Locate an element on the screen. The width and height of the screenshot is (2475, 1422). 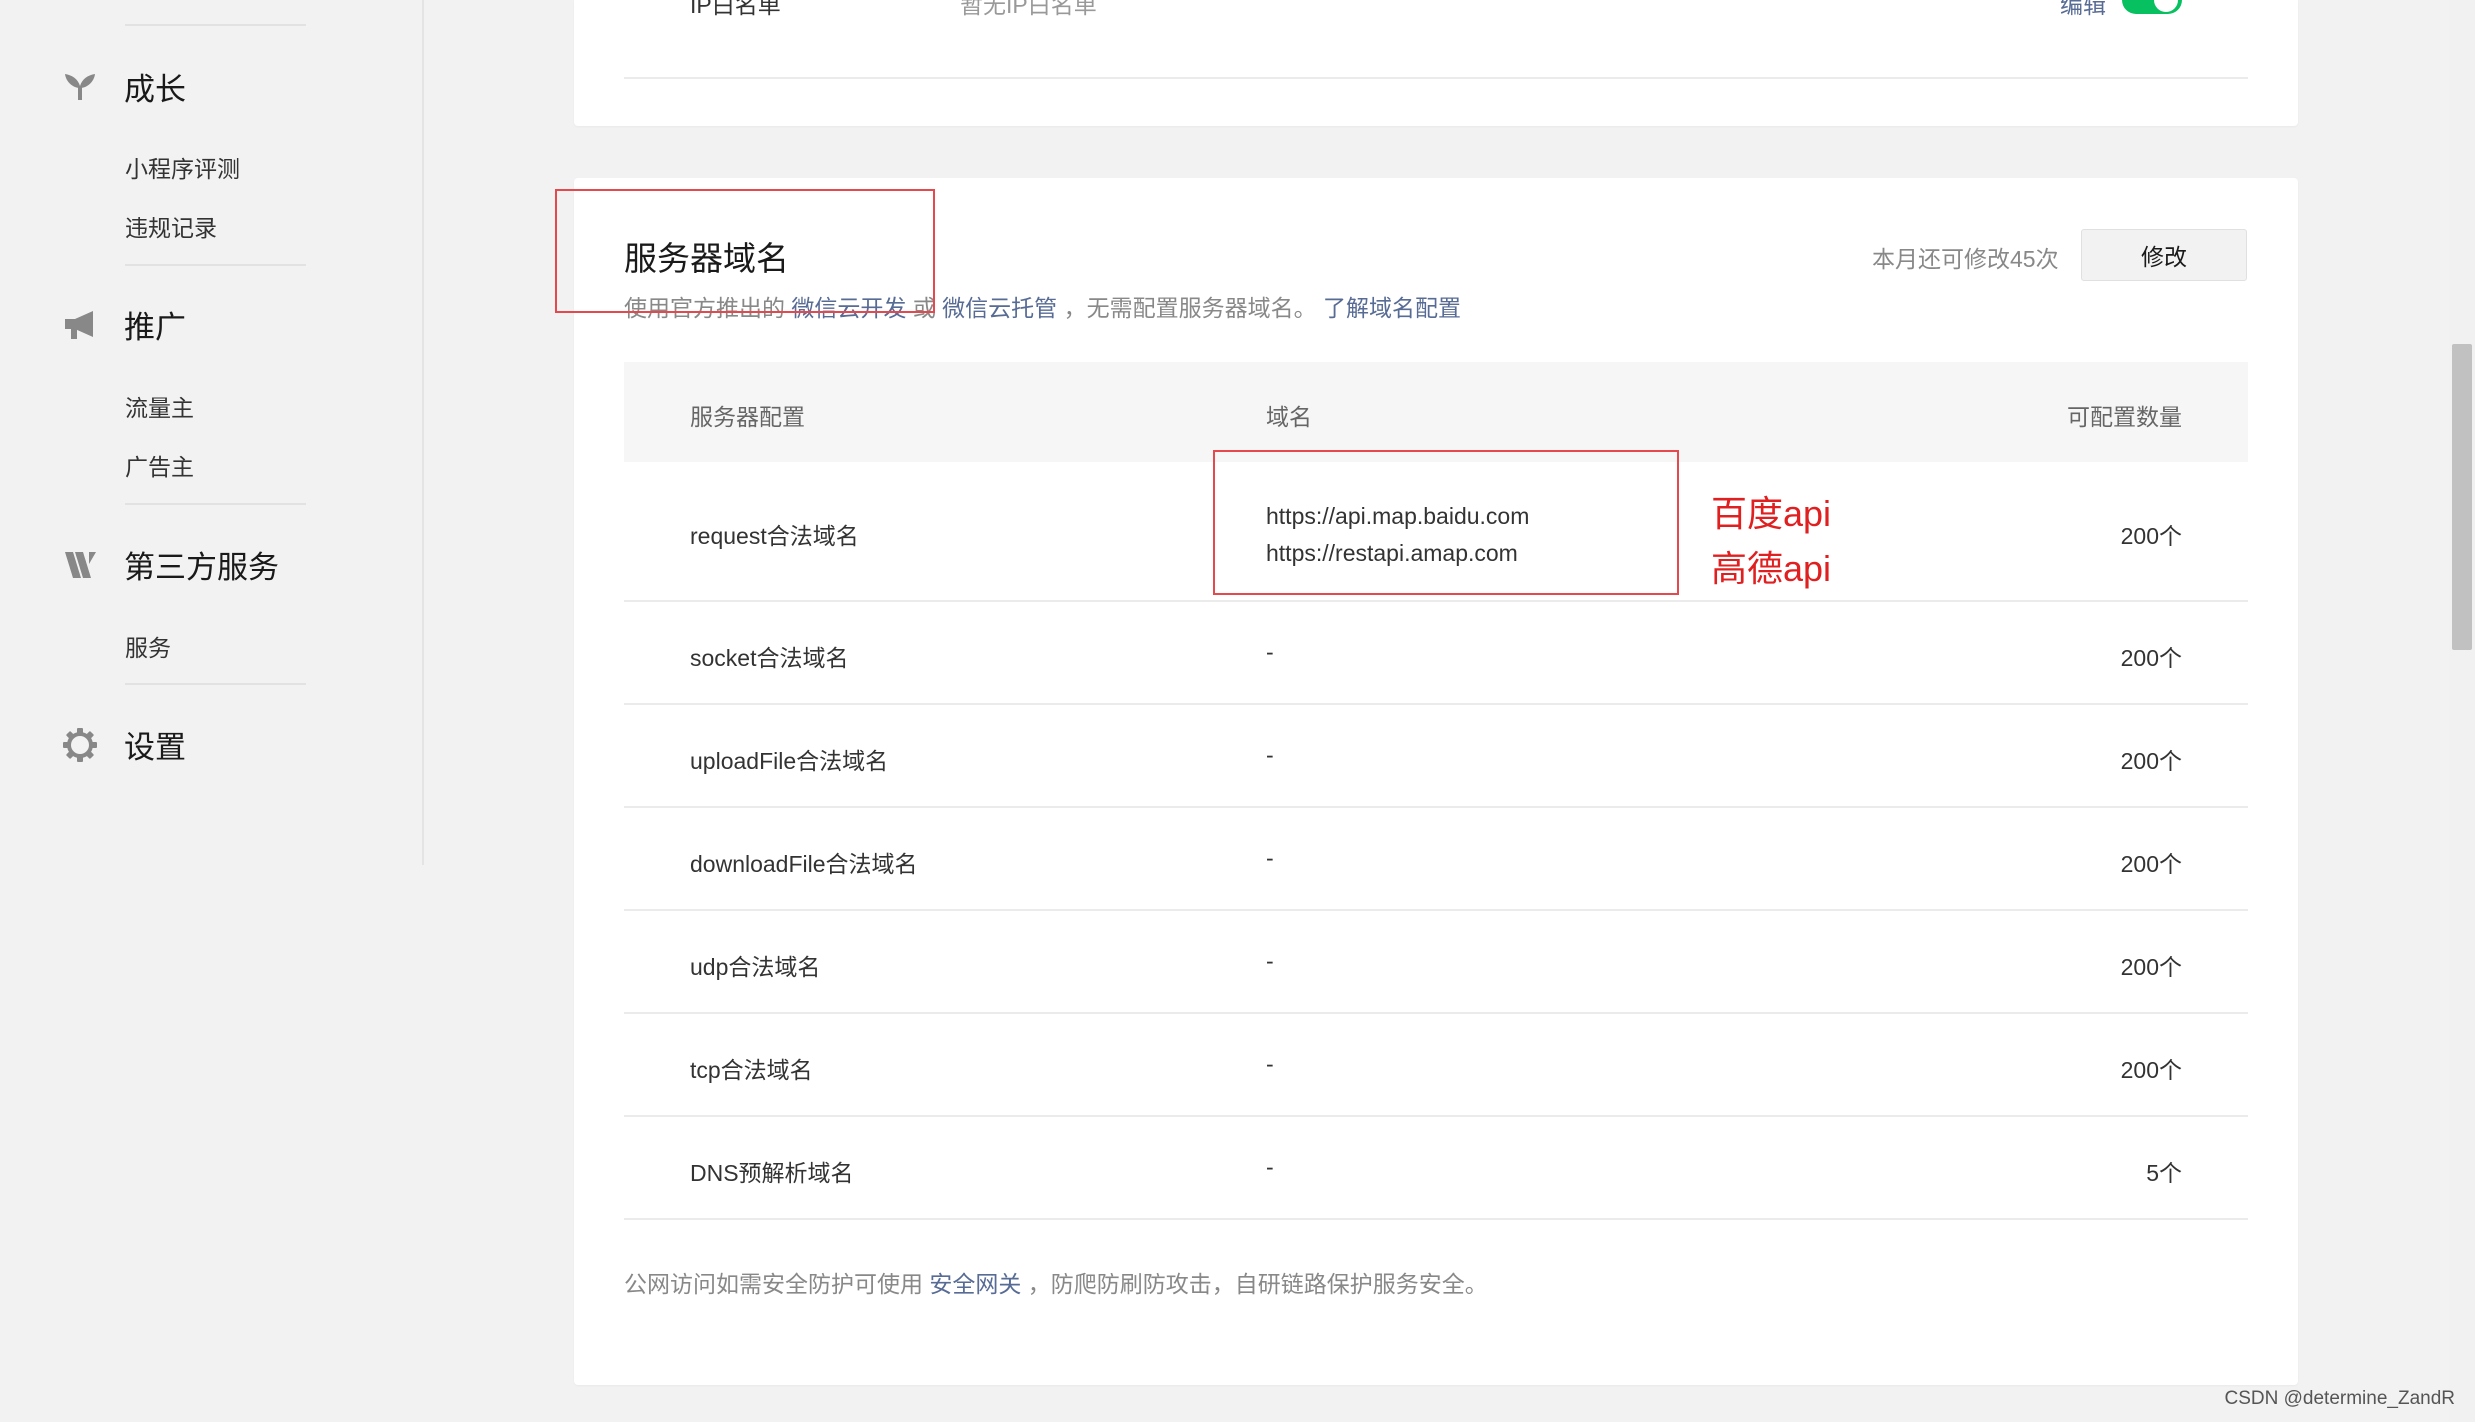
header-domain: 域名 is located at coordinates (1289, 417).